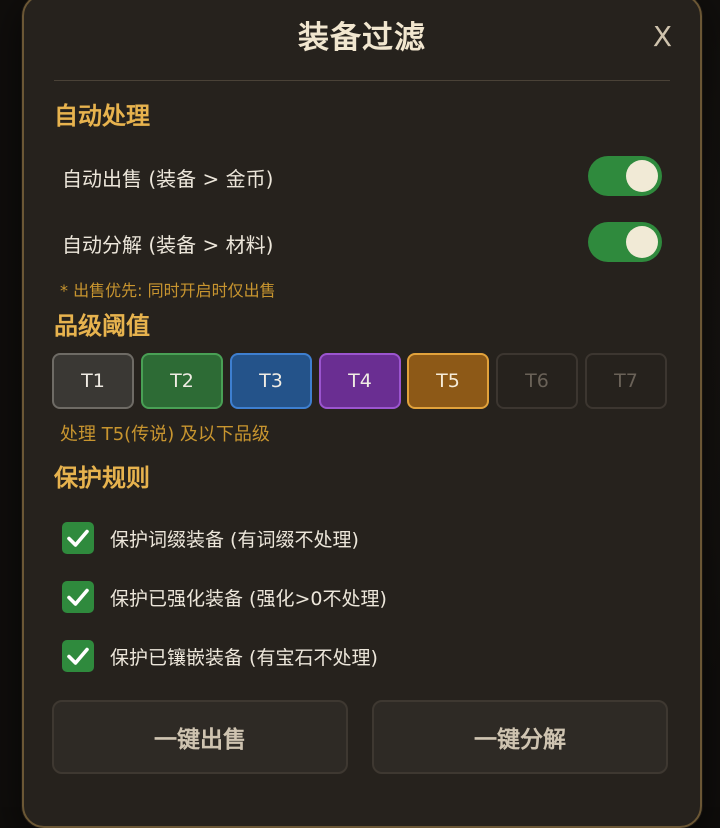 Image resolution: width=720 pixels, height=828 pixels. I want to click on tier-button-t7: T7, so click(626, 381).